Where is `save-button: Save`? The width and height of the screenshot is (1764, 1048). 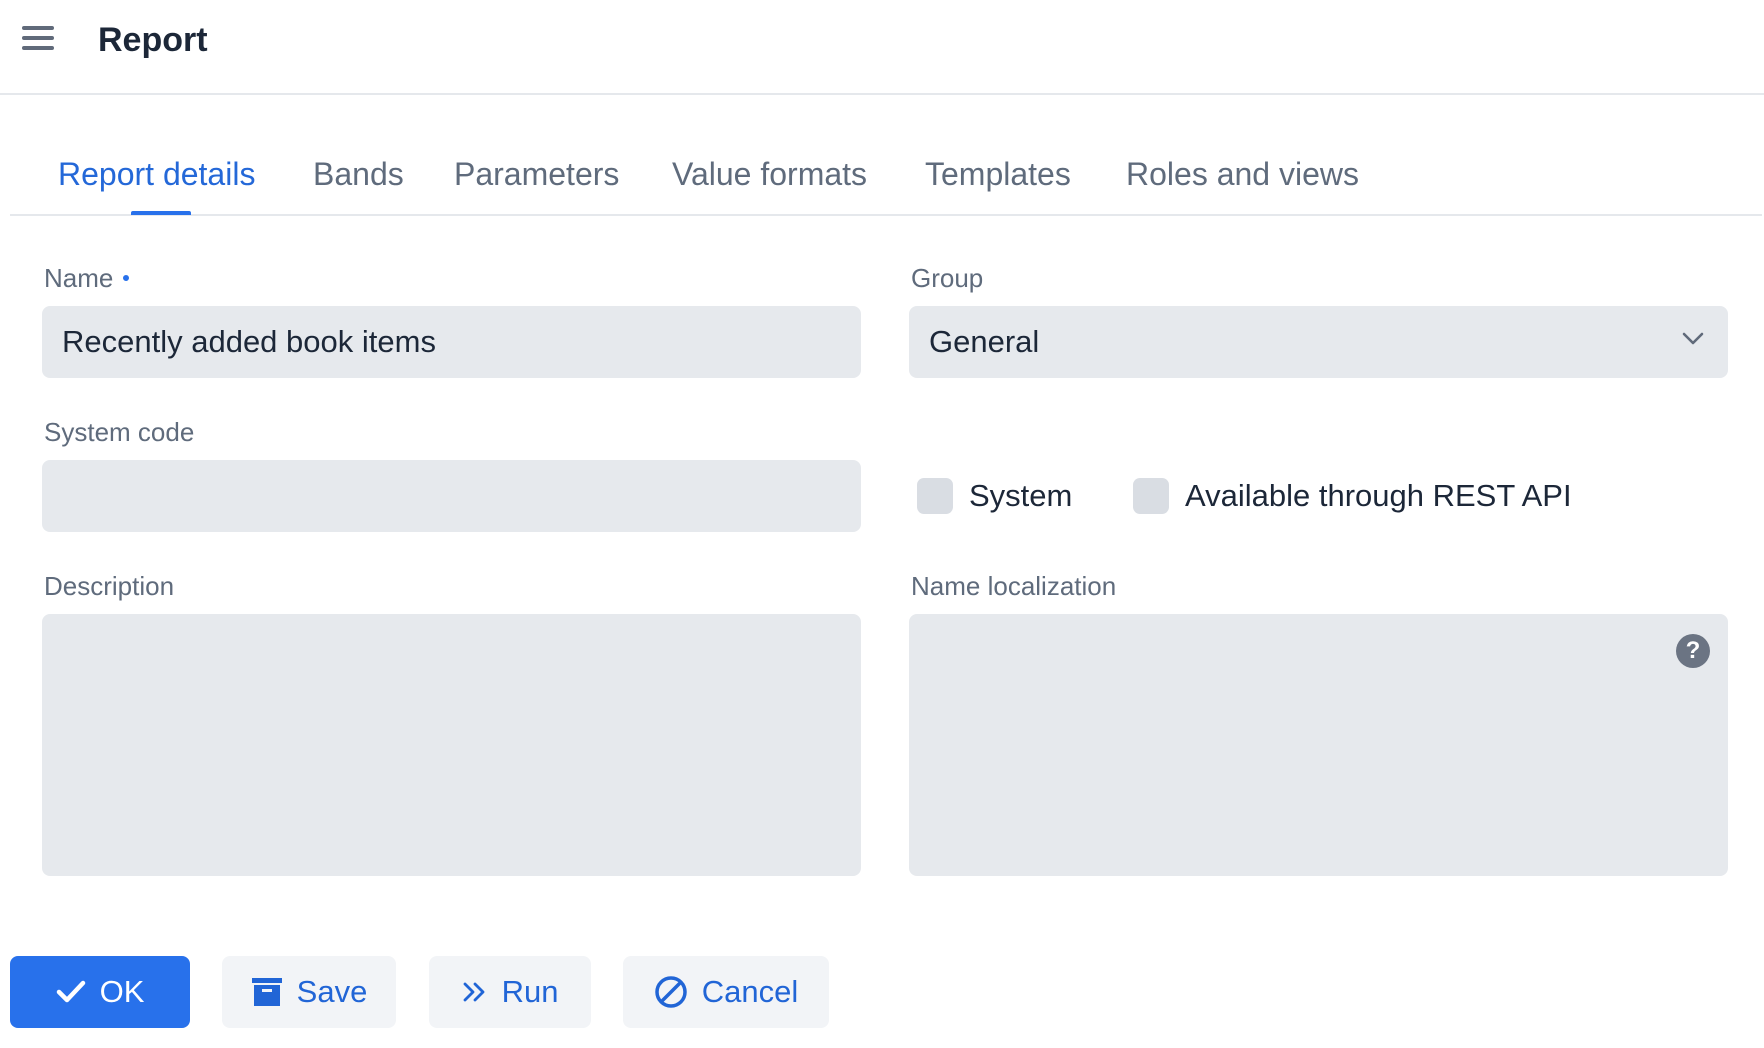 save-button: Save is located at coordinates (309, 992).